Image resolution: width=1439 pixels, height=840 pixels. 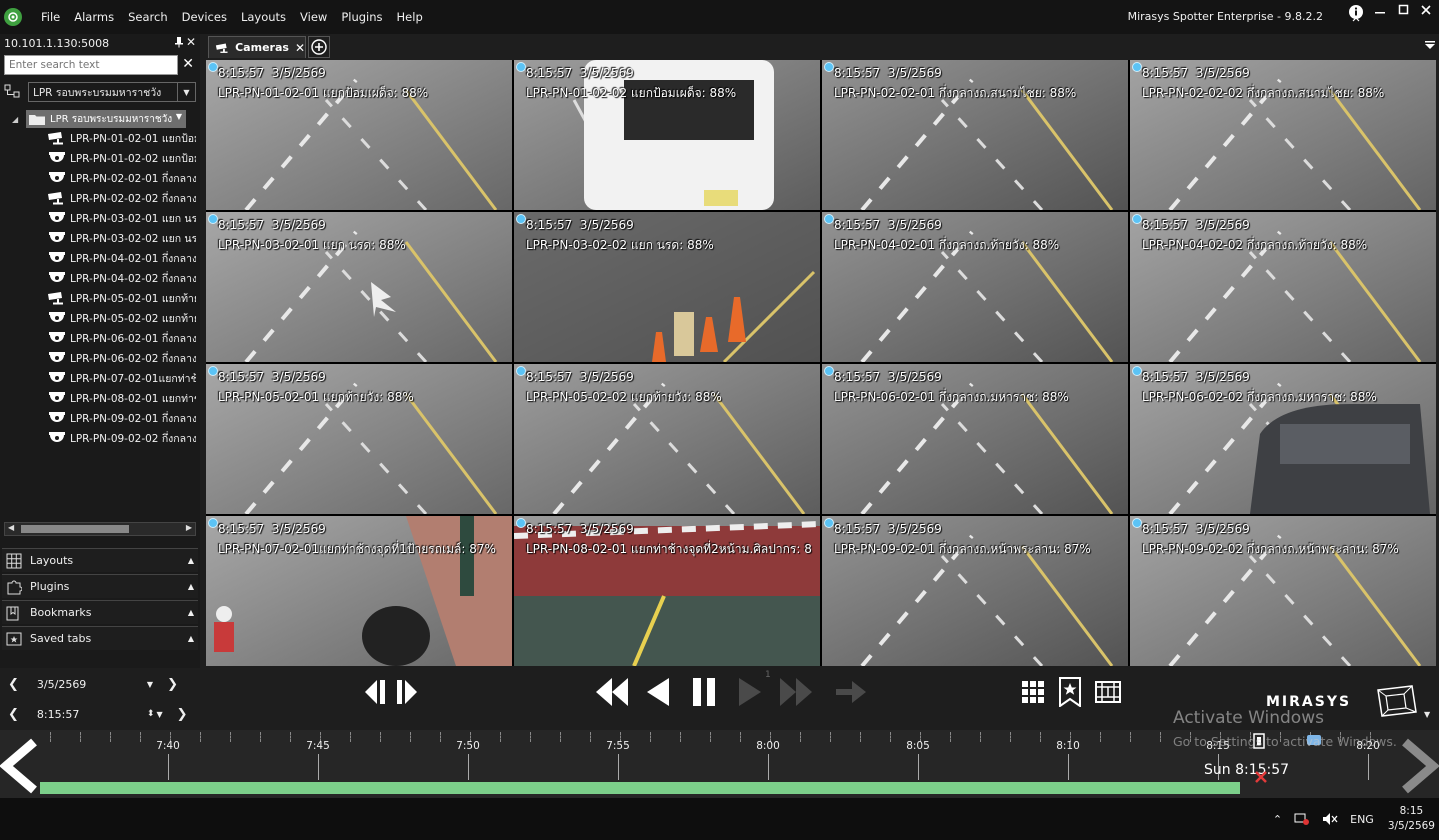 I want to click on maximize-icon, so click(x=1404, y=12).